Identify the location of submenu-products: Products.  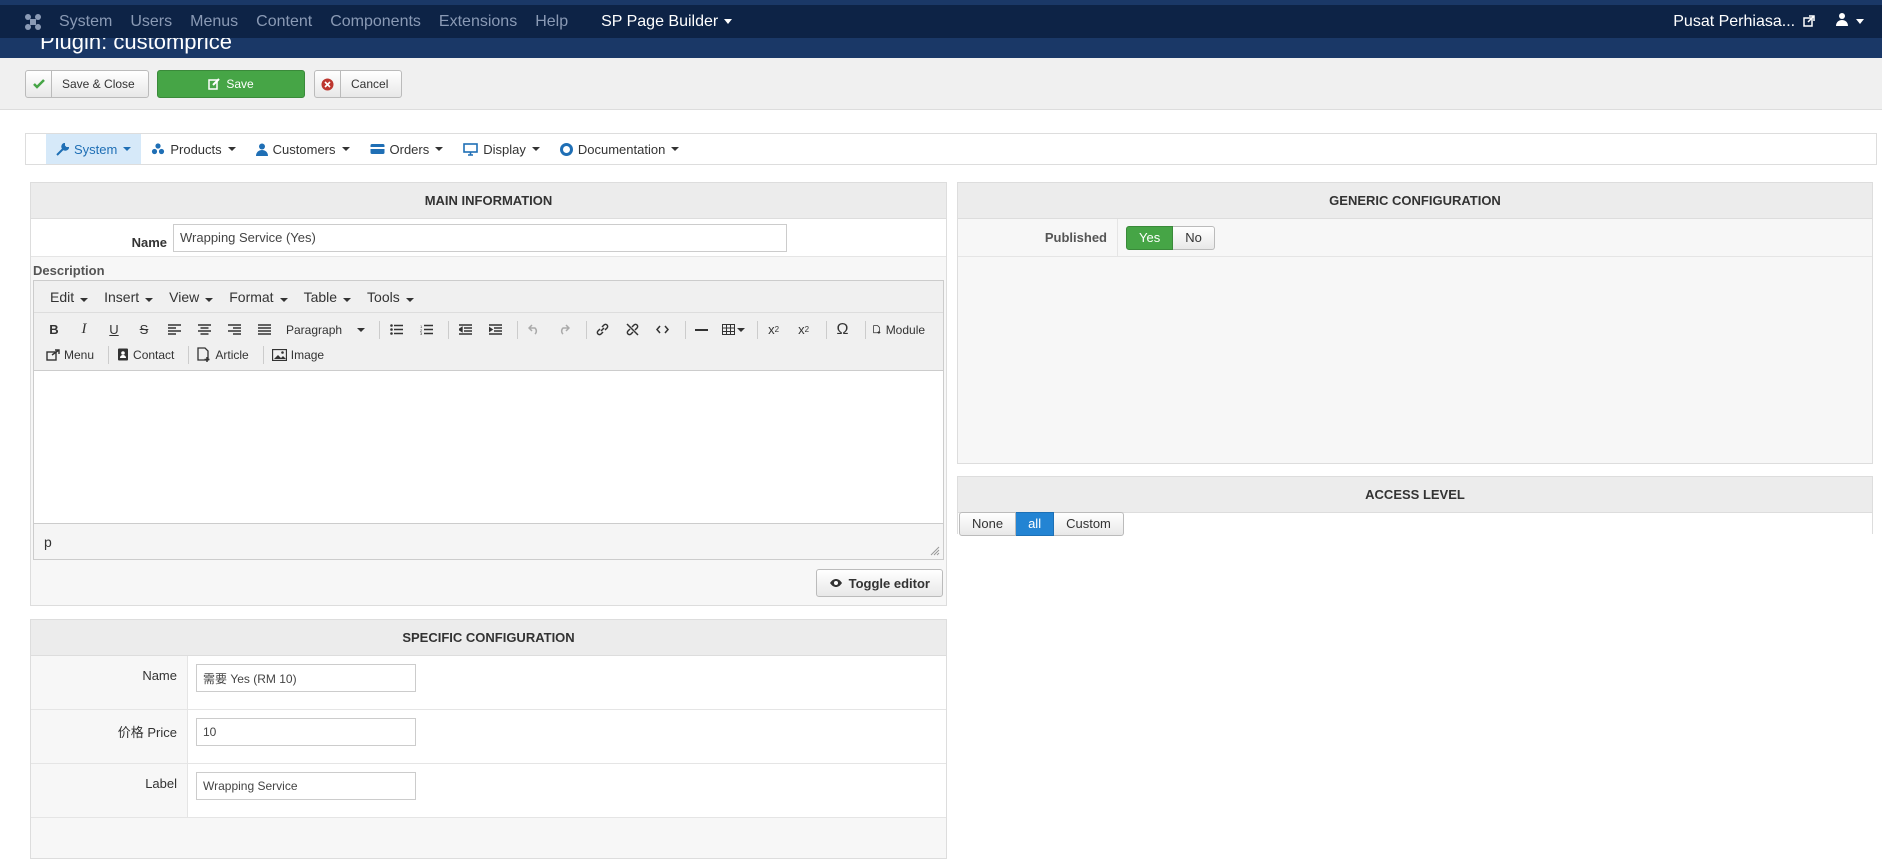
(193, 149).